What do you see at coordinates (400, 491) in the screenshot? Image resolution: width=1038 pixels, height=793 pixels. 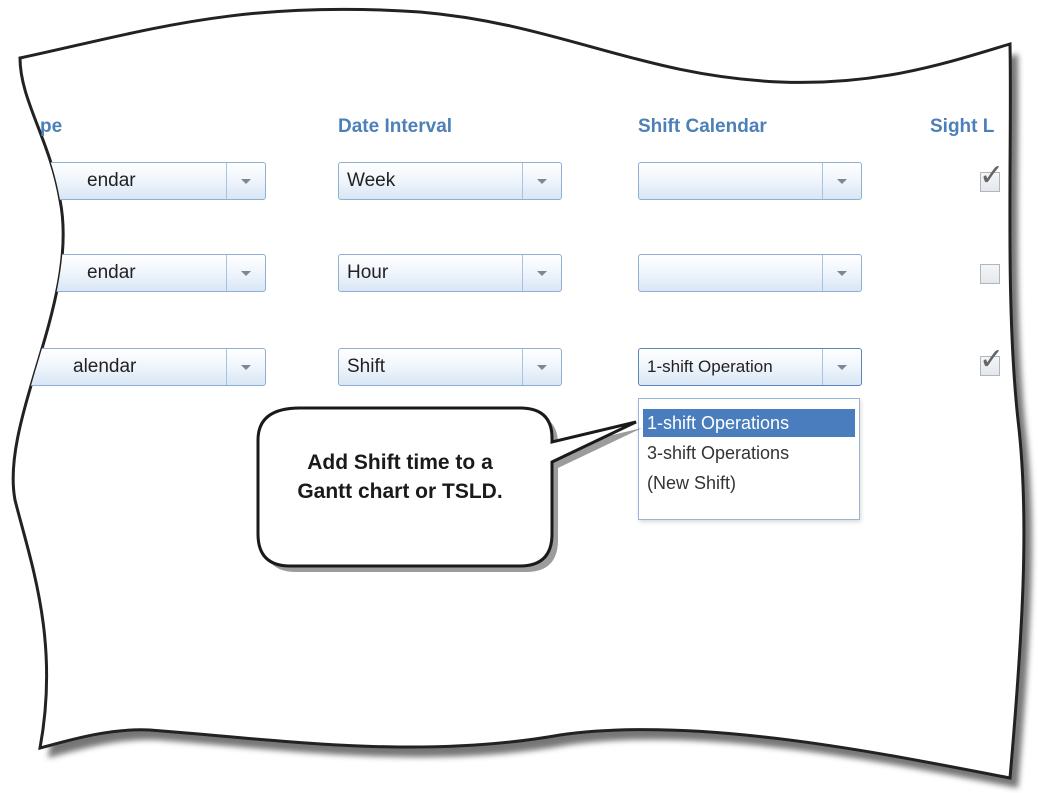 I see `callout-line-2: Gantt chart or TSLD.` at bounding box center [400, 491].